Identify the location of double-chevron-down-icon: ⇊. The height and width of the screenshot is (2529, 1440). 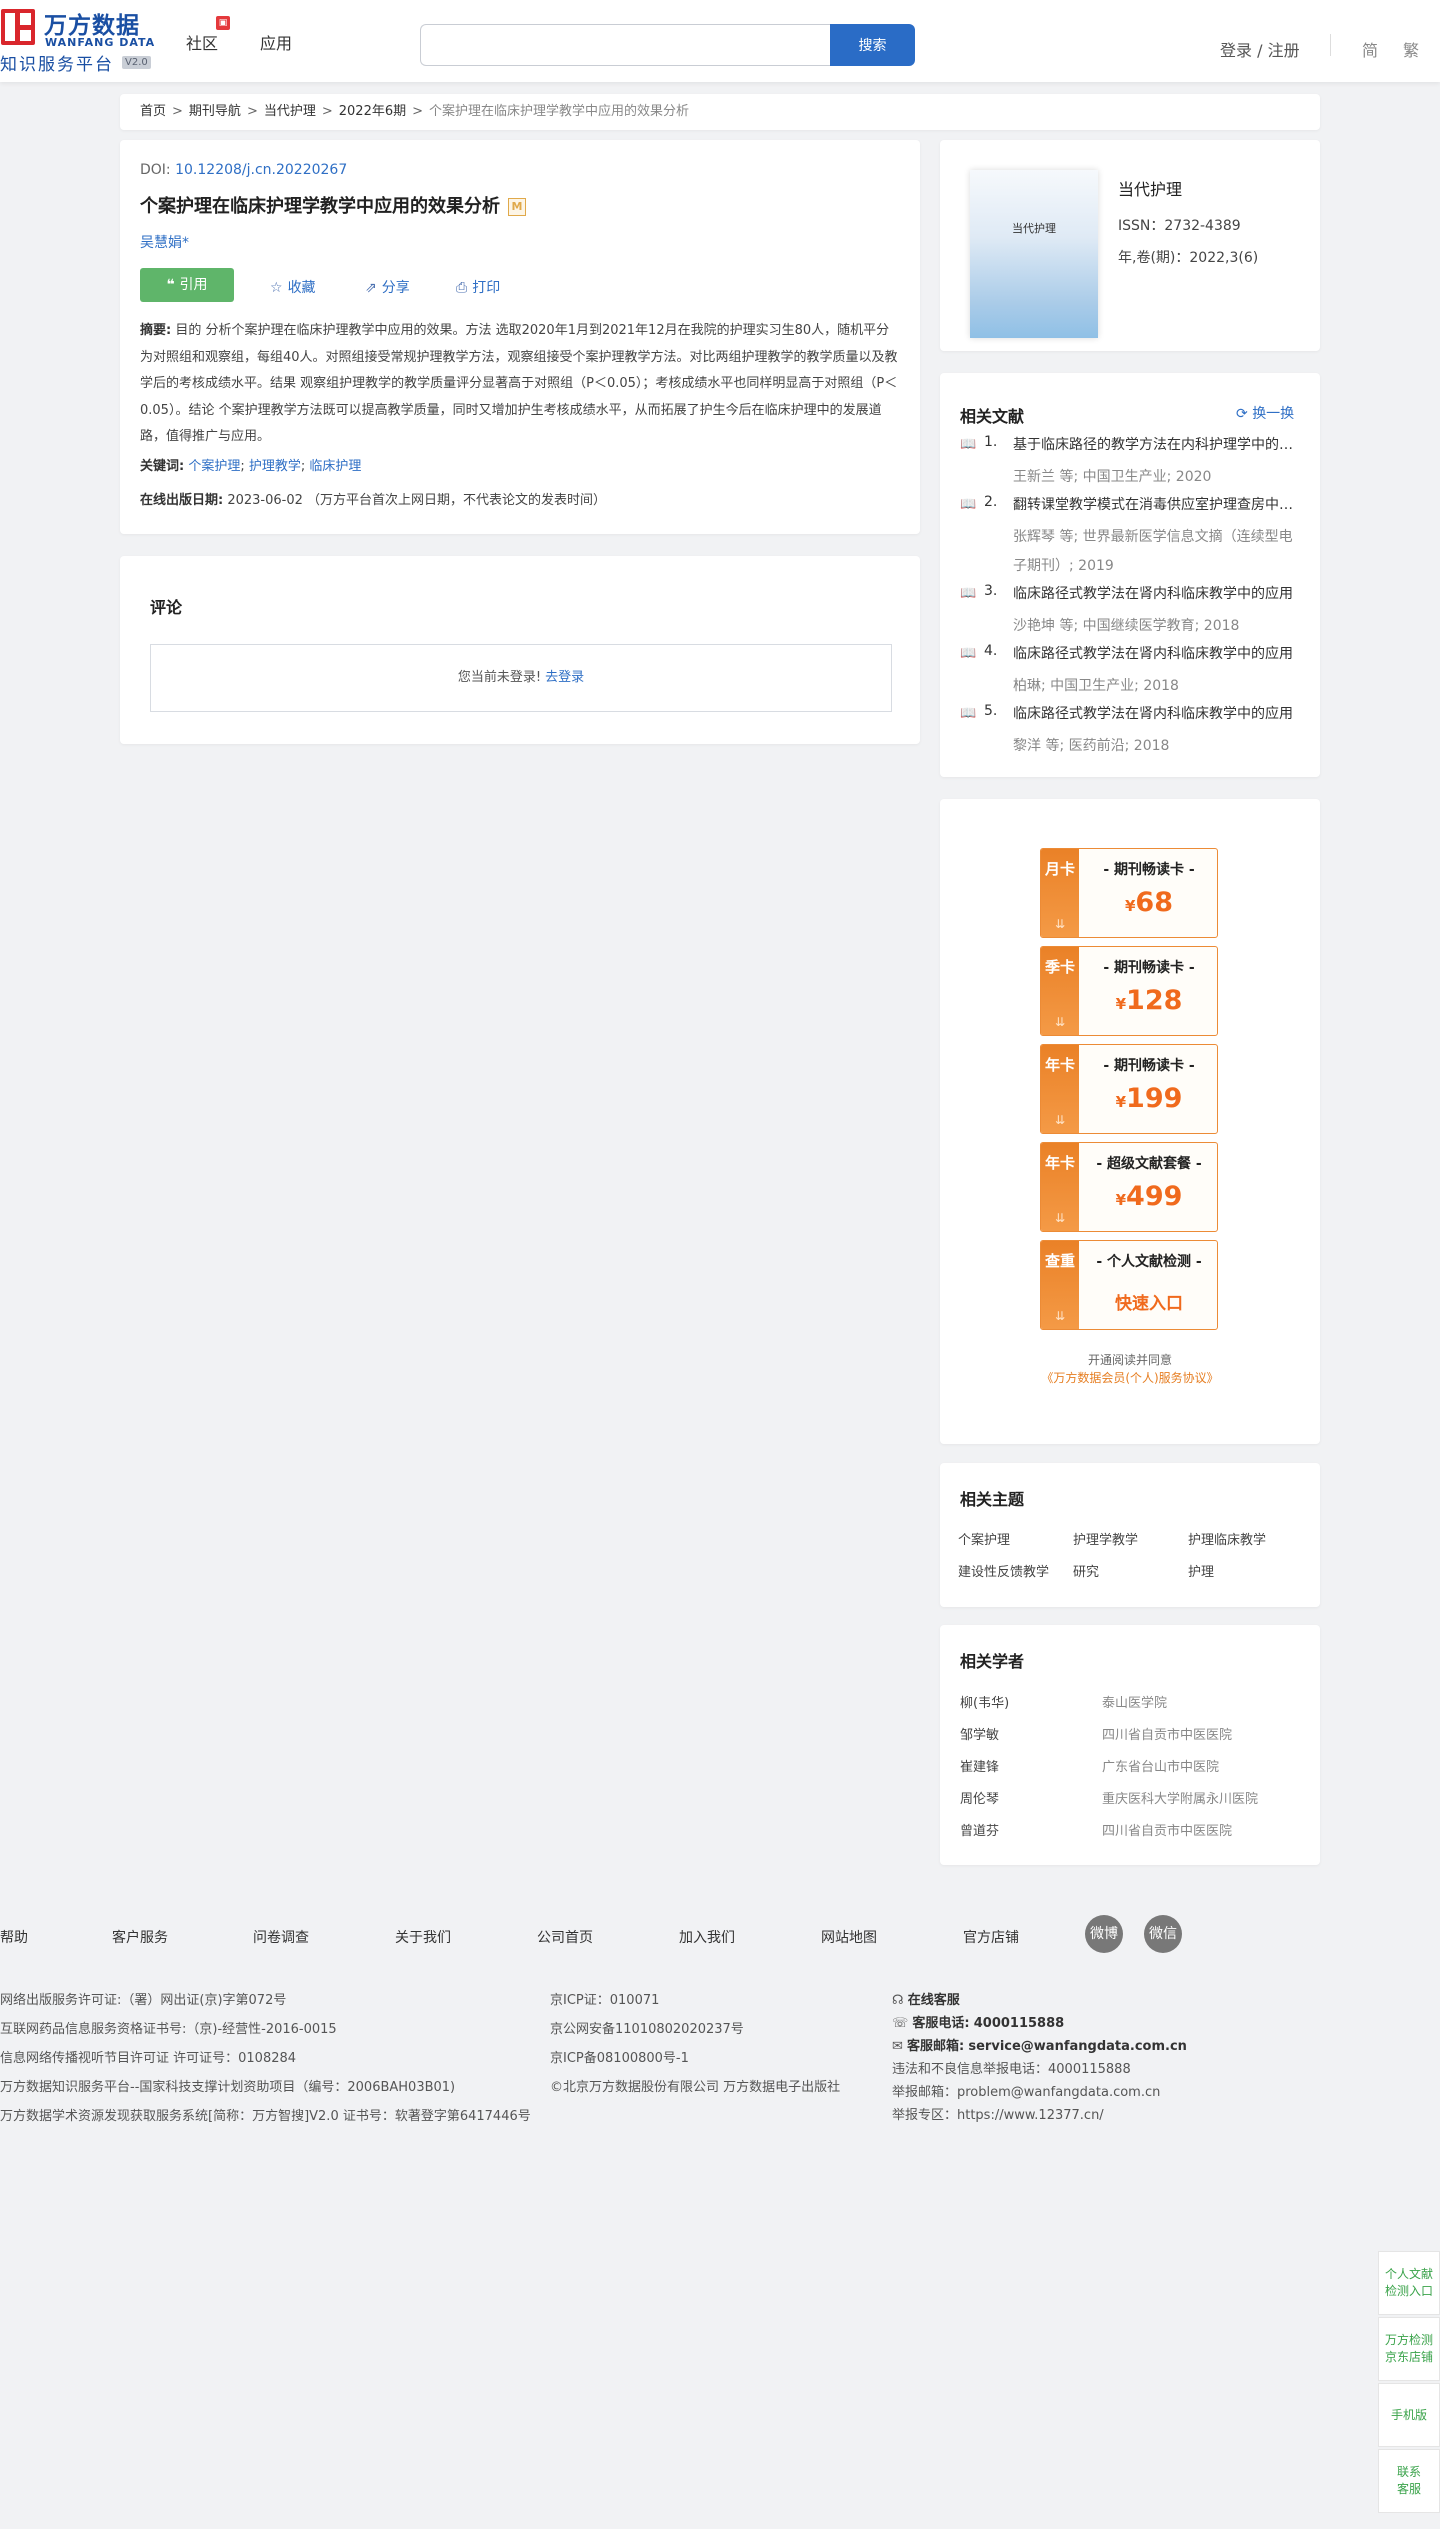
(1060, 924).